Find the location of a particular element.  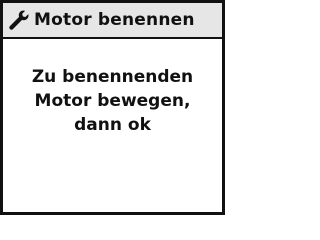

message-line-2: Motor bewegen, is located at coordinates (112, 101).